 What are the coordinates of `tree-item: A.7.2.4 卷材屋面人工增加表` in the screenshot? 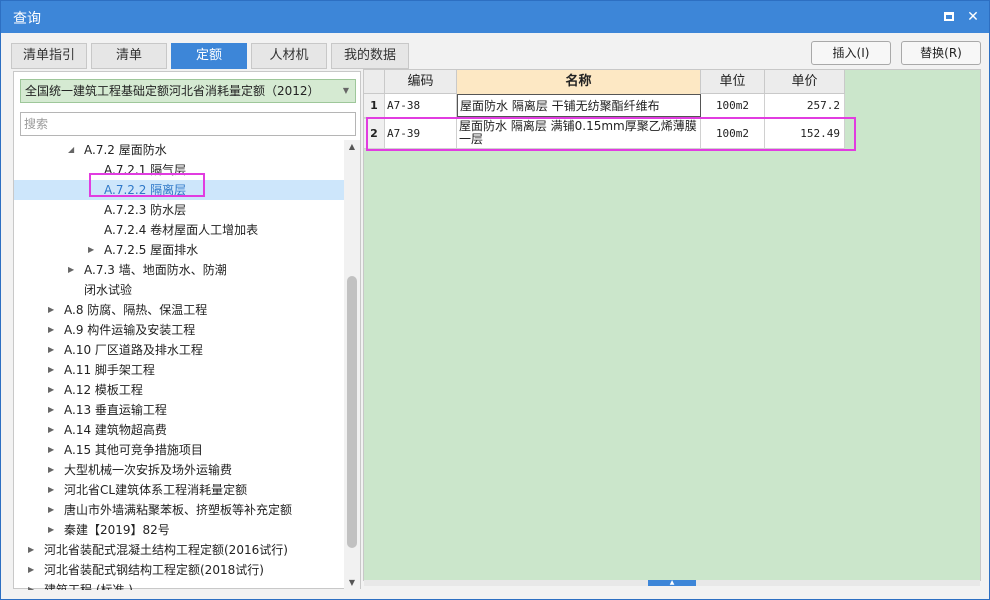 It's located at (179, 230).